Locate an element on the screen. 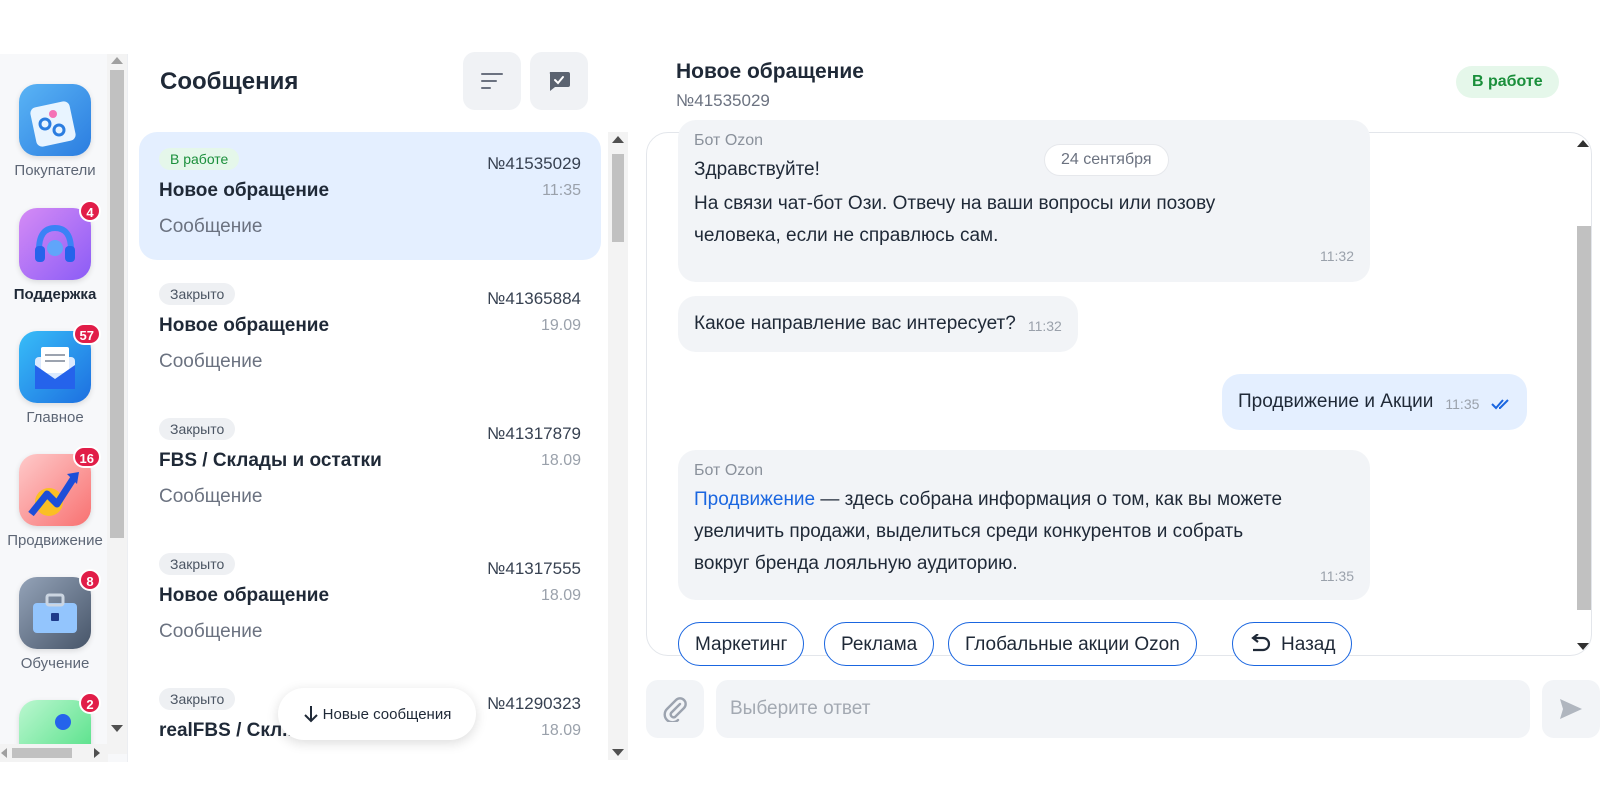  message-text: Какое направление вас интересует? is located at coordinates (855, 323).